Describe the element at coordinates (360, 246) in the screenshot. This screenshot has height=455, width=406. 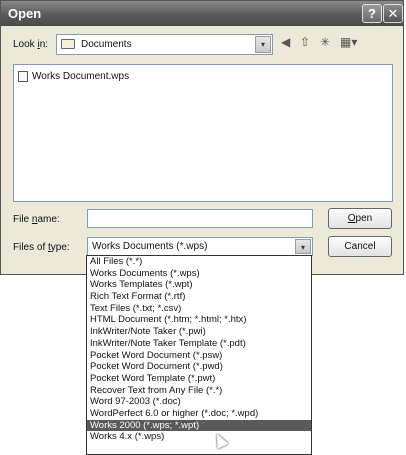
I see `cancel-button: Cancel` at that location.